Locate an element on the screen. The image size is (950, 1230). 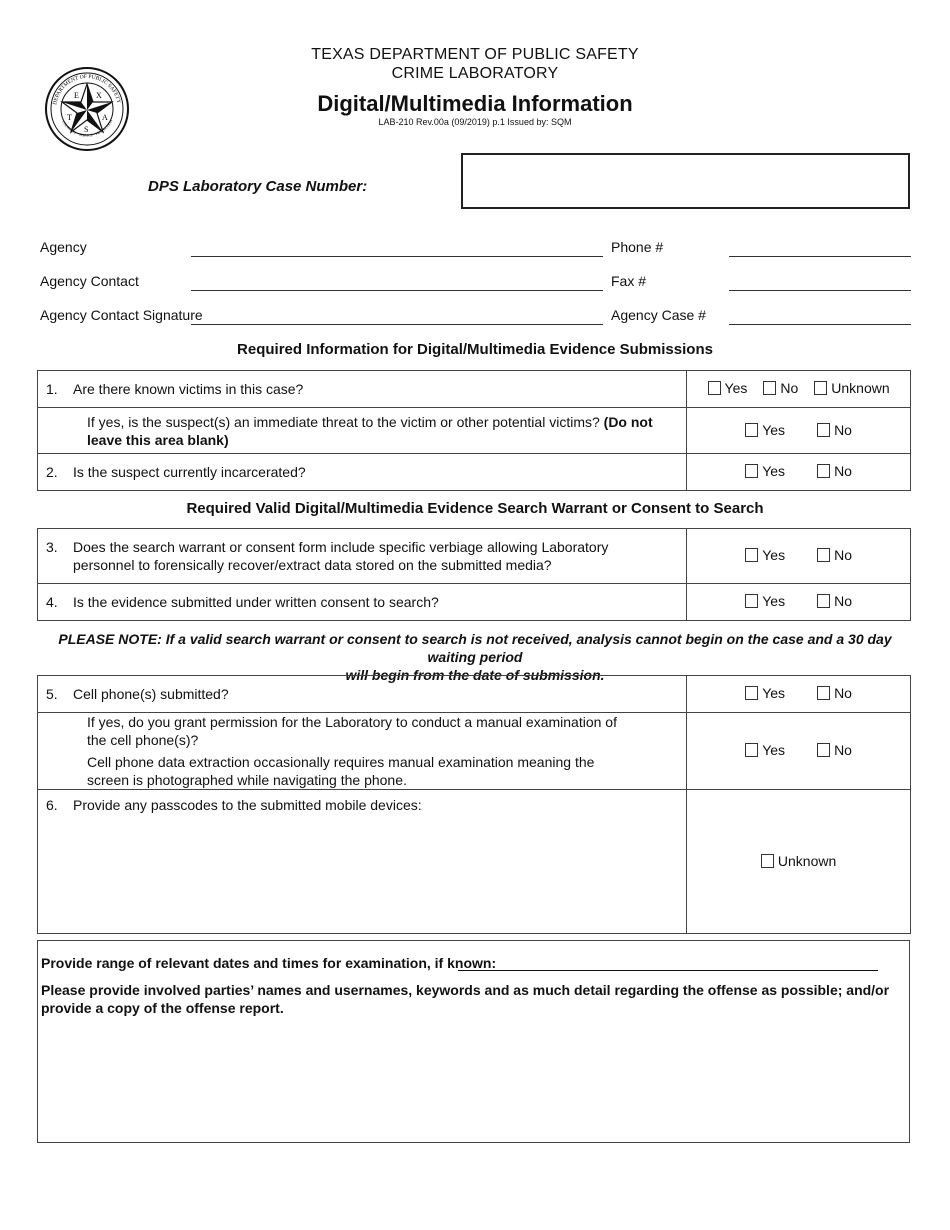
seal-letter-x: X is located at coordinates (99, 95).